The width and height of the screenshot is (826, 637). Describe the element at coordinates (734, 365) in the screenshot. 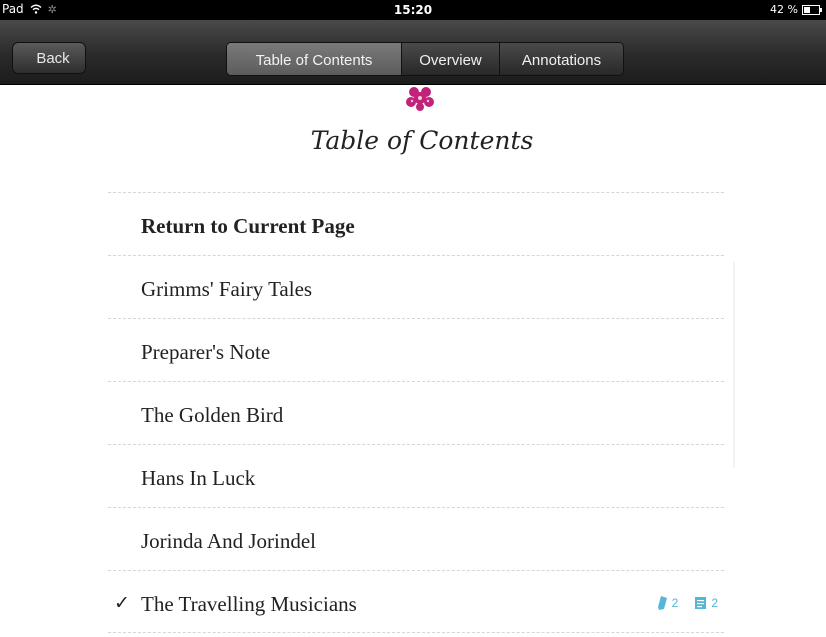

I see `scroll-track` at that location.